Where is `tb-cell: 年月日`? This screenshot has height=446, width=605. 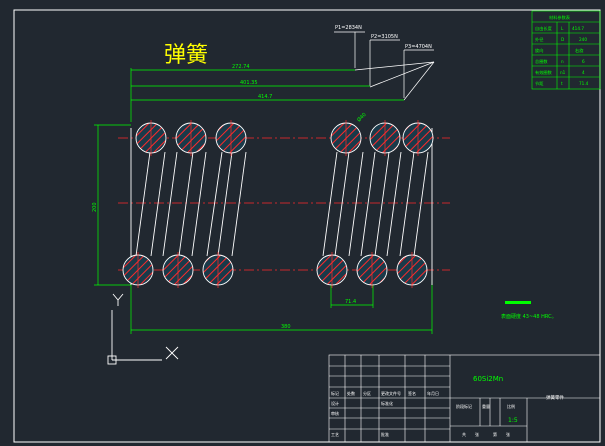
tb-cell: 年月日 is located at coordinates (433, 393).